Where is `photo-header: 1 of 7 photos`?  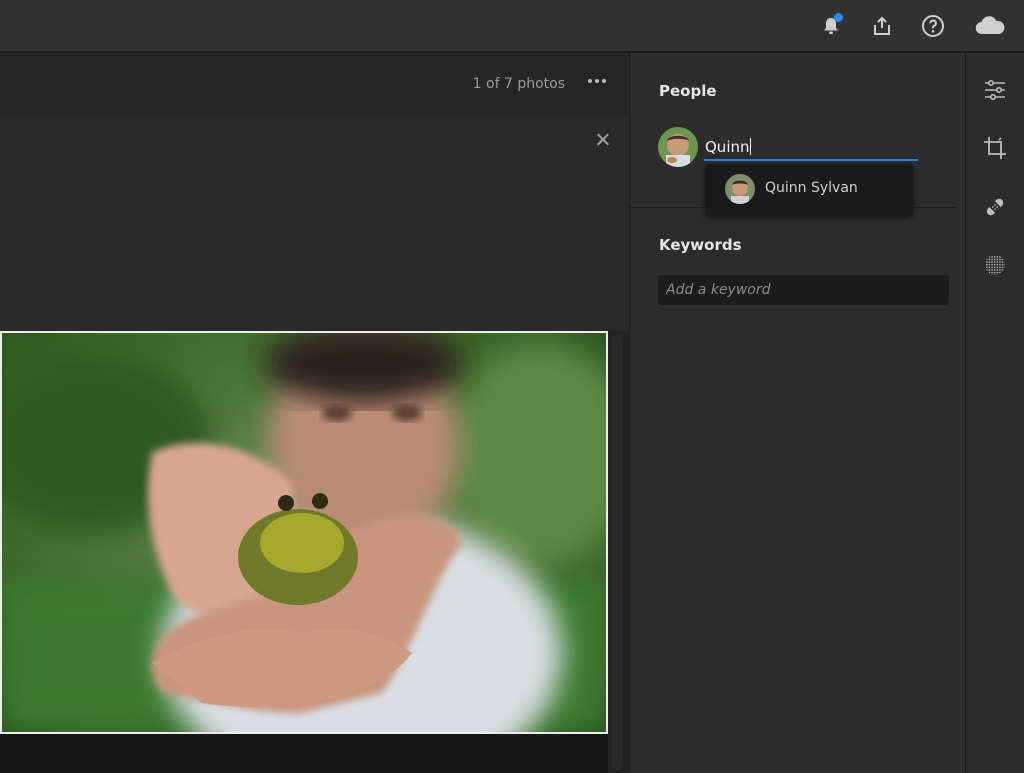
photo-header: 1 of 7 photos is located at coordinates (314, 84).